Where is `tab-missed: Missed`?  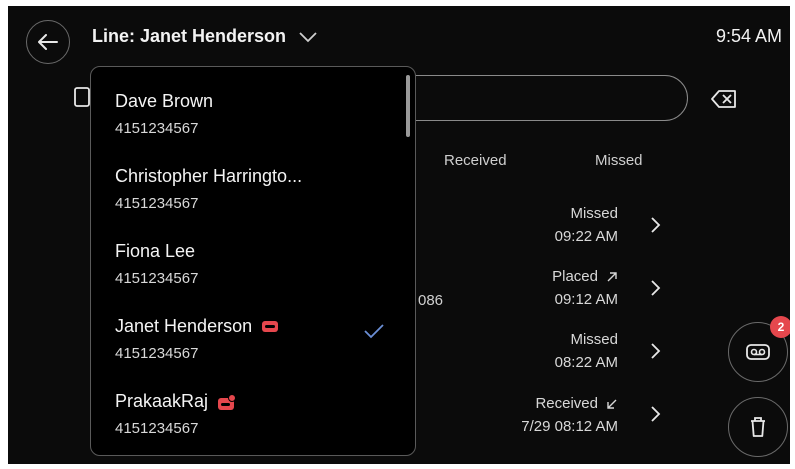 tab-missed: Missed is located at coordinates (619, 160).